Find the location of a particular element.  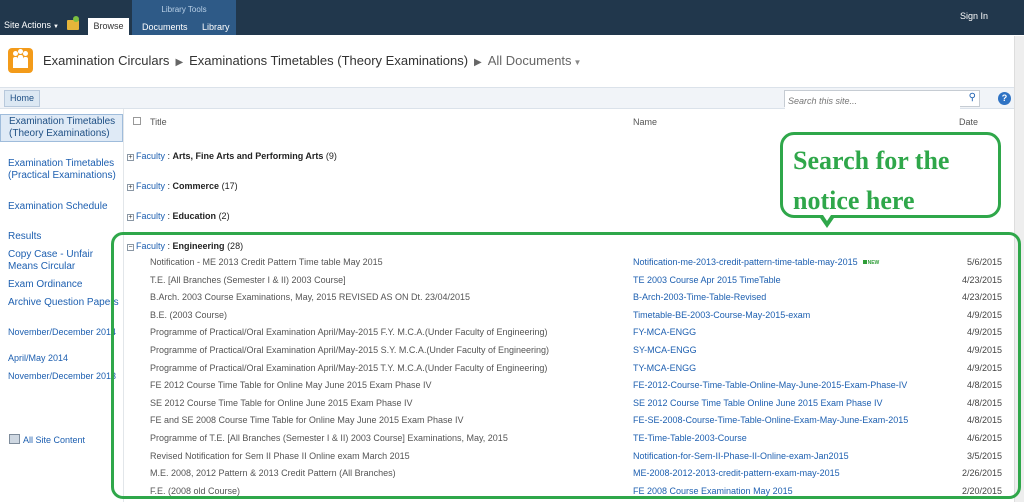

leftnav-item-results: Results is located at coordinates (64, 237).